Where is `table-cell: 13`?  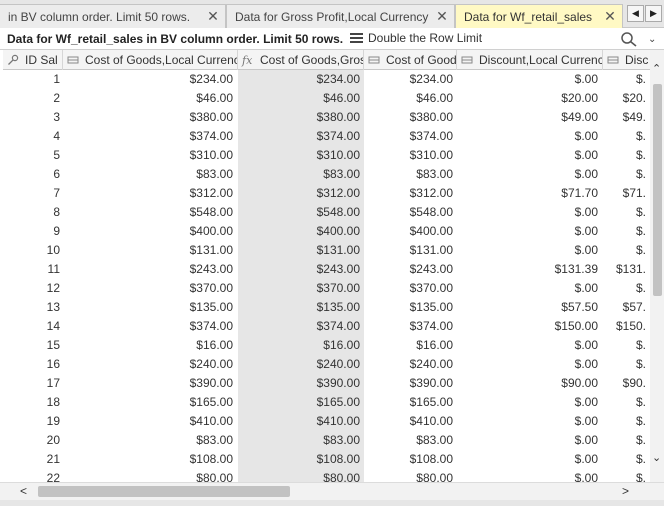 table-cell: 13 is located at coordinates (31, 307).